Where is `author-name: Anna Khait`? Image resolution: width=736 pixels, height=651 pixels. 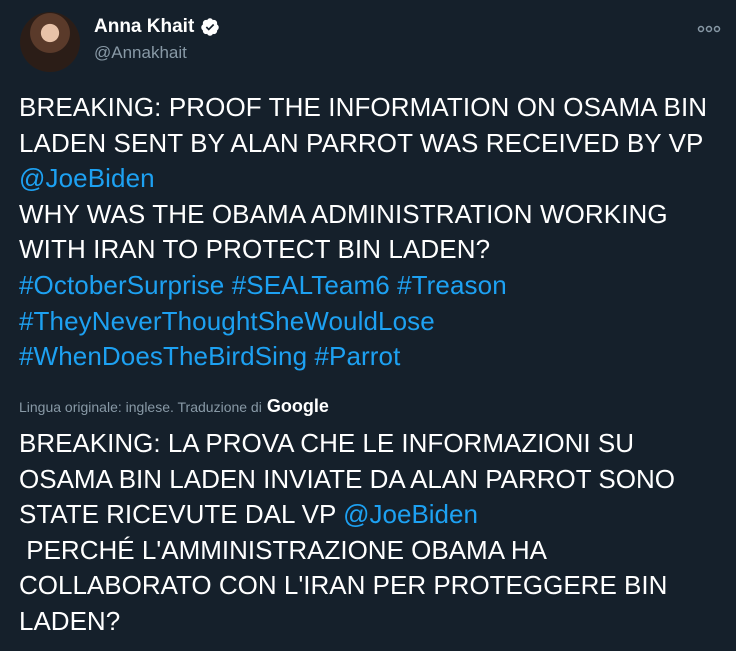 author-name: Anna Khait is located at coordinates (157, 27).